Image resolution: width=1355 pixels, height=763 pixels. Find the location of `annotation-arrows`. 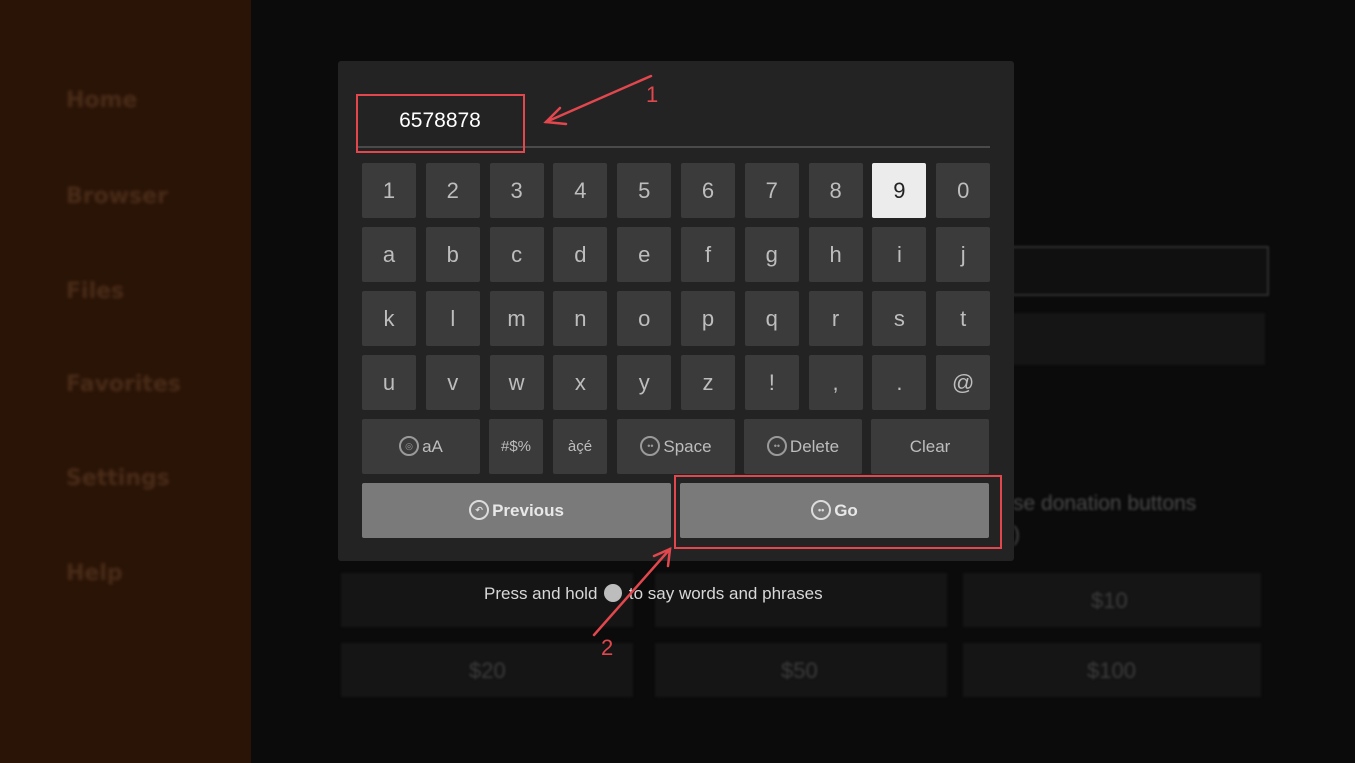

annotation-arrows is located at coordinates (607, 355).